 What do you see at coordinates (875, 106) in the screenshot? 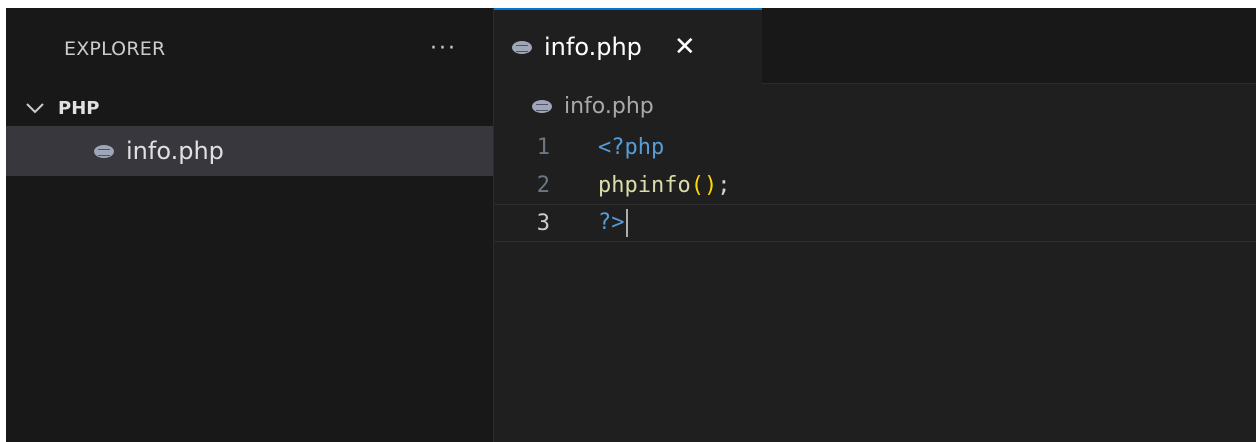
I see `breadcrumb: info.php` at bounding box center [875, 106].